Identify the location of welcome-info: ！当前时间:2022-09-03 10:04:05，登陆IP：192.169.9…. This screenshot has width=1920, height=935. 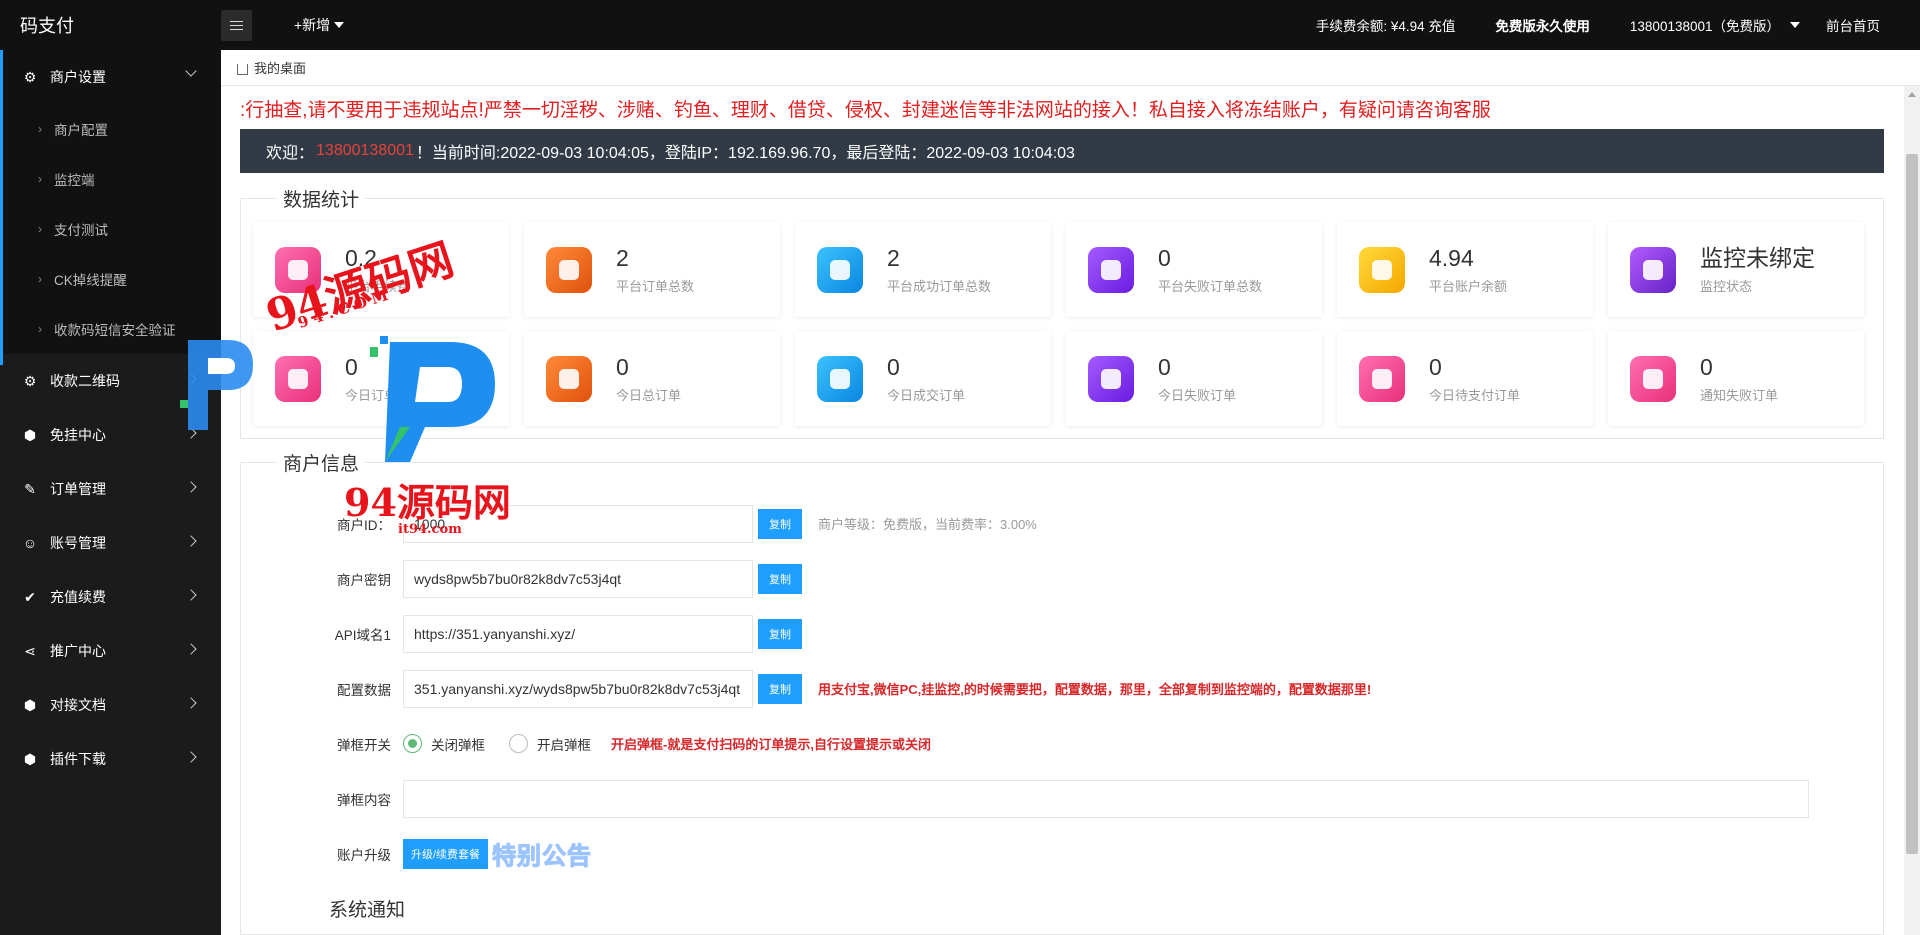
(745, 153).